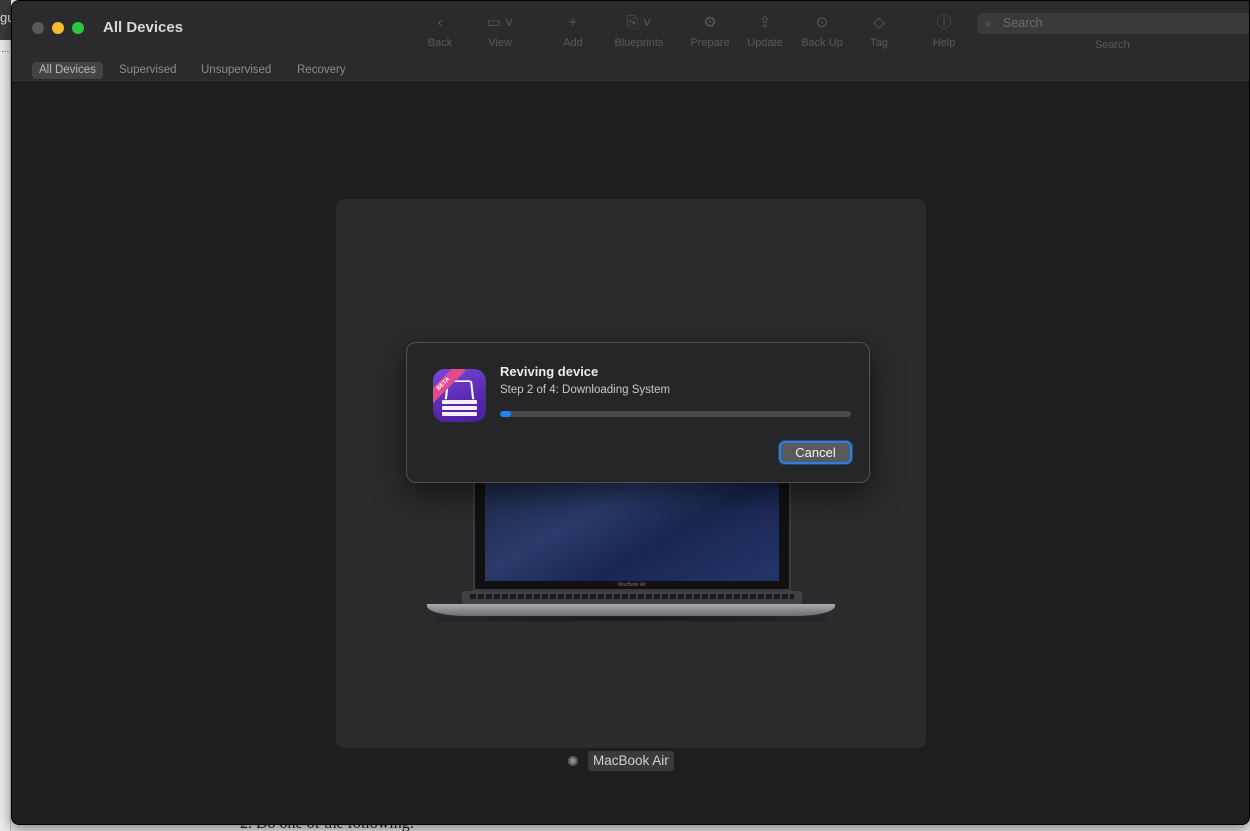 The width and height of the screenshot is (1250, 831). Describe the element at coordinates (573, 22) in the screenshot. I see `plus-icon: +` at that location.